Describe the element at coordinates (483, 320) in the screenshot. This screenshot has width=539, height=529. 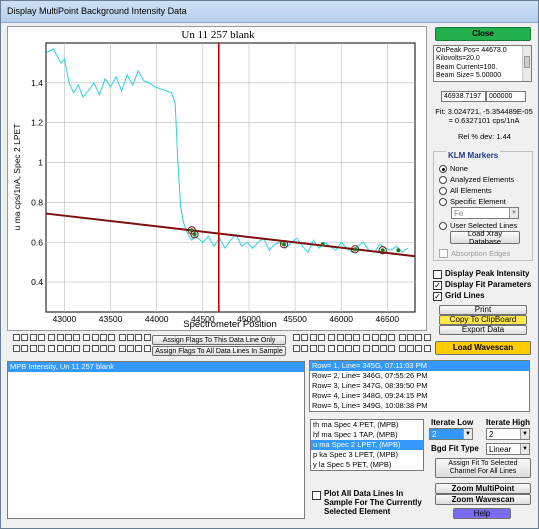
I see `copy-clipboard-button: Copy To ClipBoard` at that location.